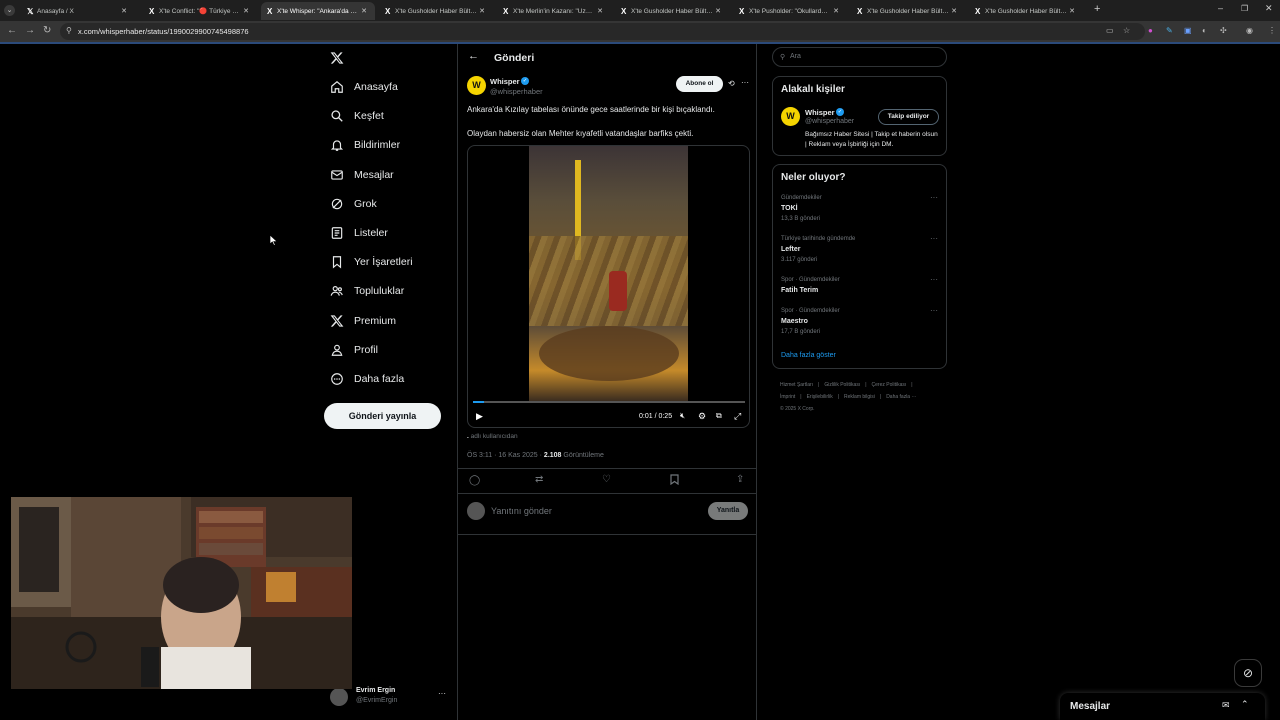 This screenshot has height=720, width=1280. I want to click on nav-item-11: Daha fazla, so click(367, 379).